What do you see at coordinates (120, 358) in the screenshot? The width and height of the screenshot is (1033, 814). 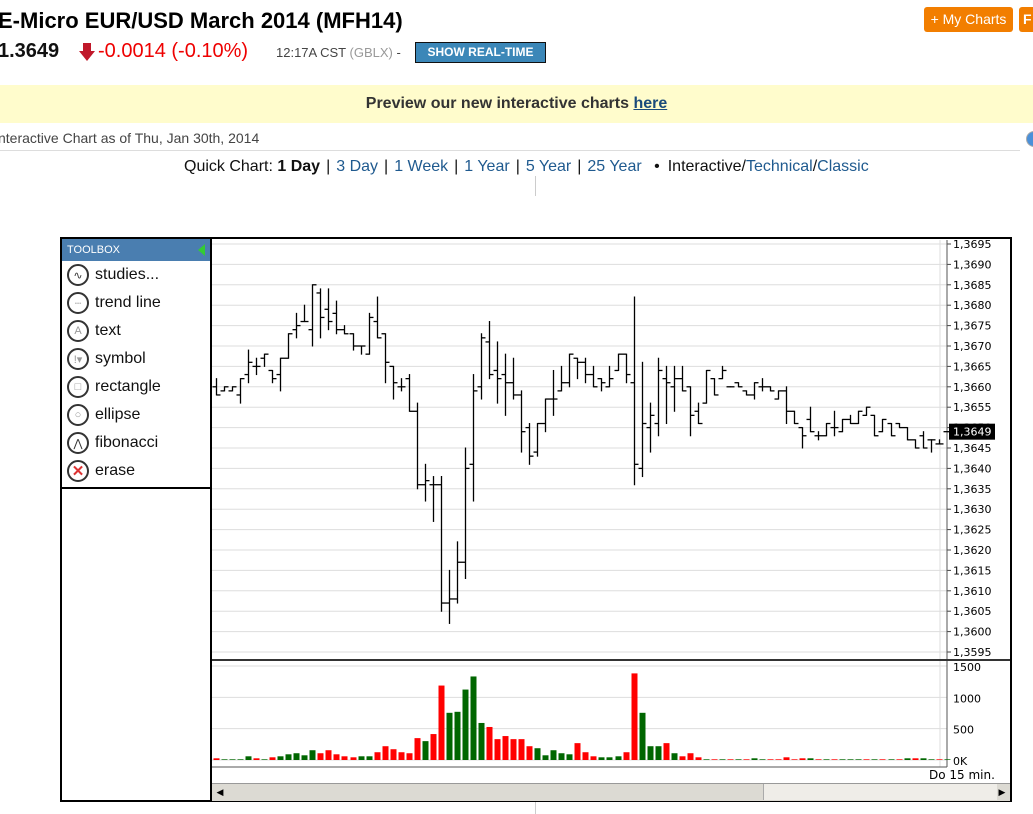 I see `tool-label: symbol` at bounding box center [120, 358].